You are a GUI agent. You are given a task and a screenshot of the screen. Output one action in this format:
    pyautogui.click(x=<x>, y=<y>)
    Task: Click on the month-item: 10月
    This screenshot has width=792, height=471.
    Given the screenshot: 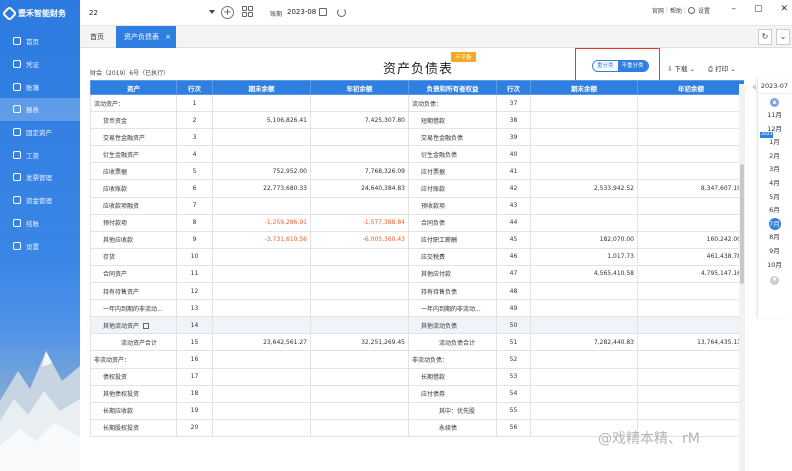 What is the action you would take?
    pyautogui.click(x=774, y=266)
    